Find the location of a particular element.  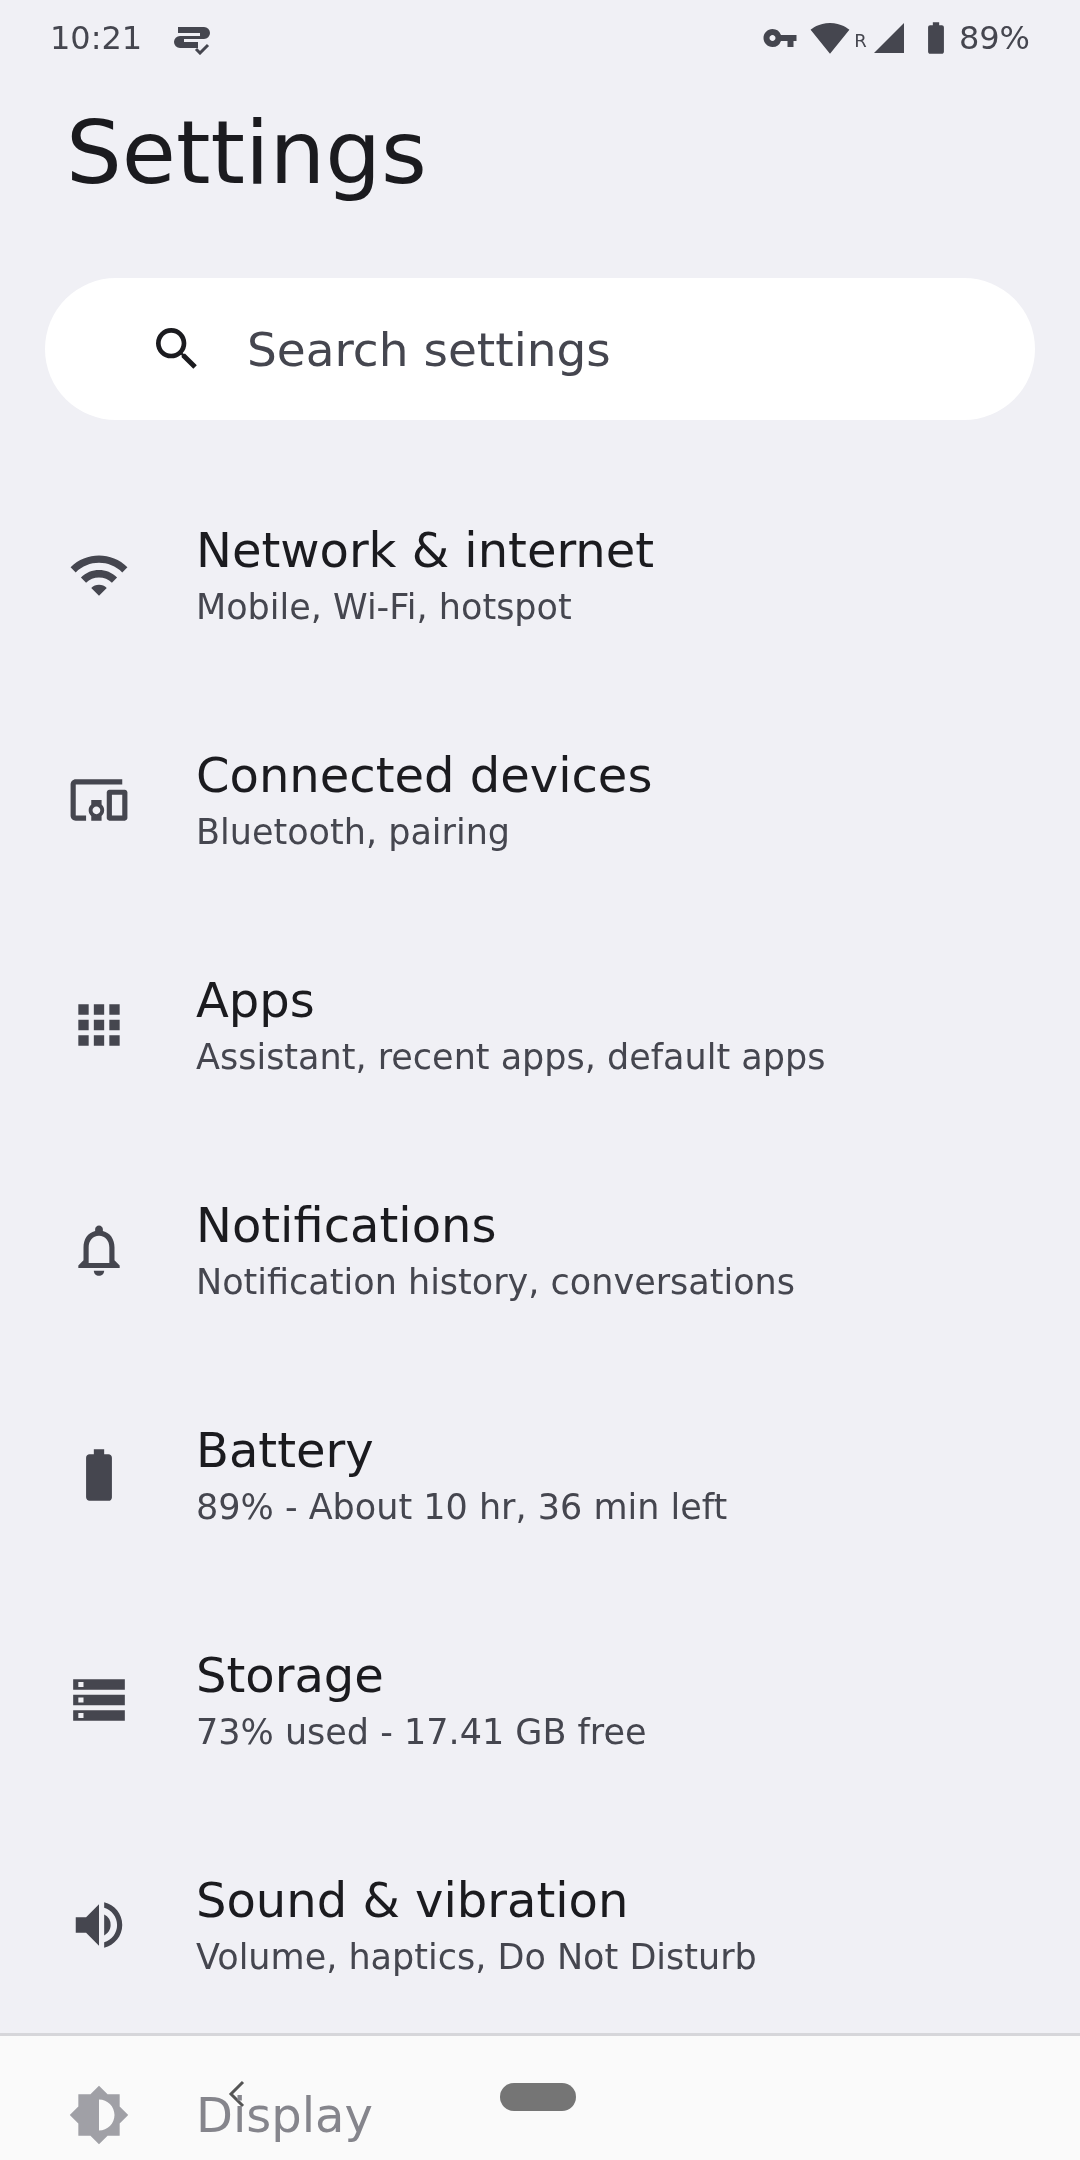

item-title: Battery is located at coordinates (462, 1450).